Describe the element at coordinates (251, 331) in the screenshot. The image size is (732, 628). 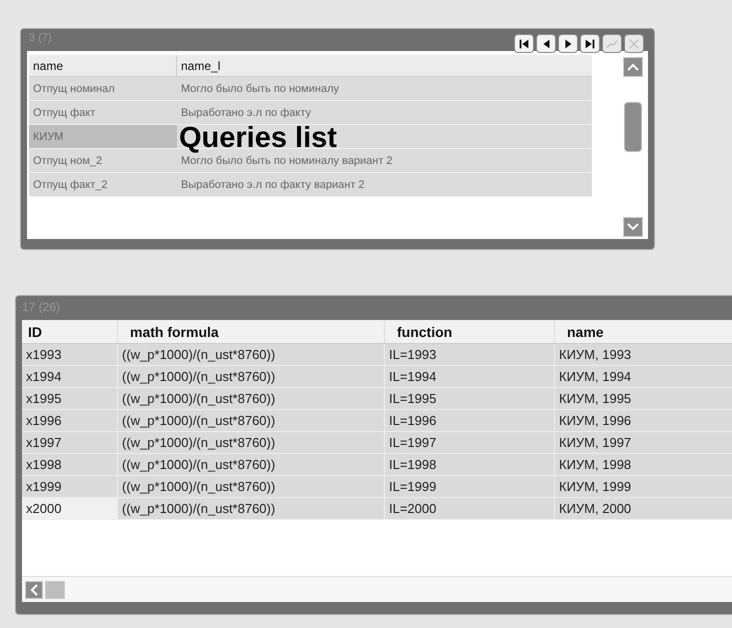
I see `column-header: math formula` at that location.